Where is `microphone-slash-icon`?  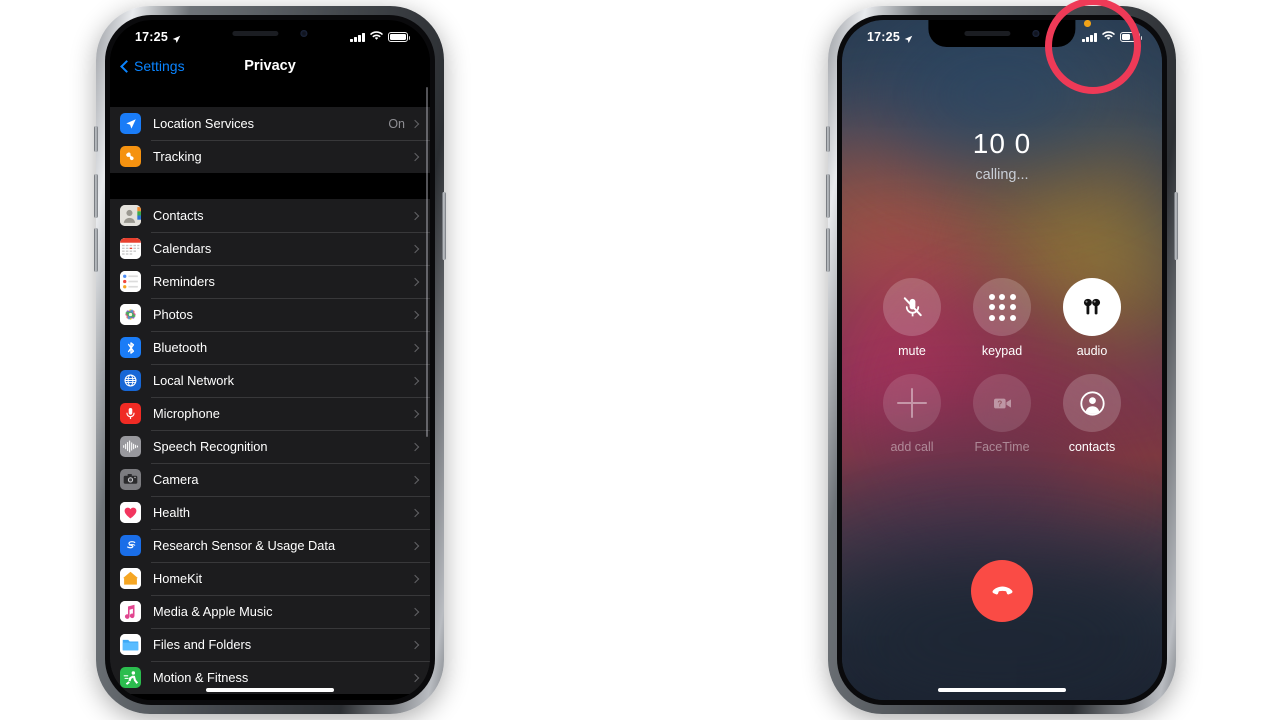 microphone-slash-icon is located at coordinates (912, 306).